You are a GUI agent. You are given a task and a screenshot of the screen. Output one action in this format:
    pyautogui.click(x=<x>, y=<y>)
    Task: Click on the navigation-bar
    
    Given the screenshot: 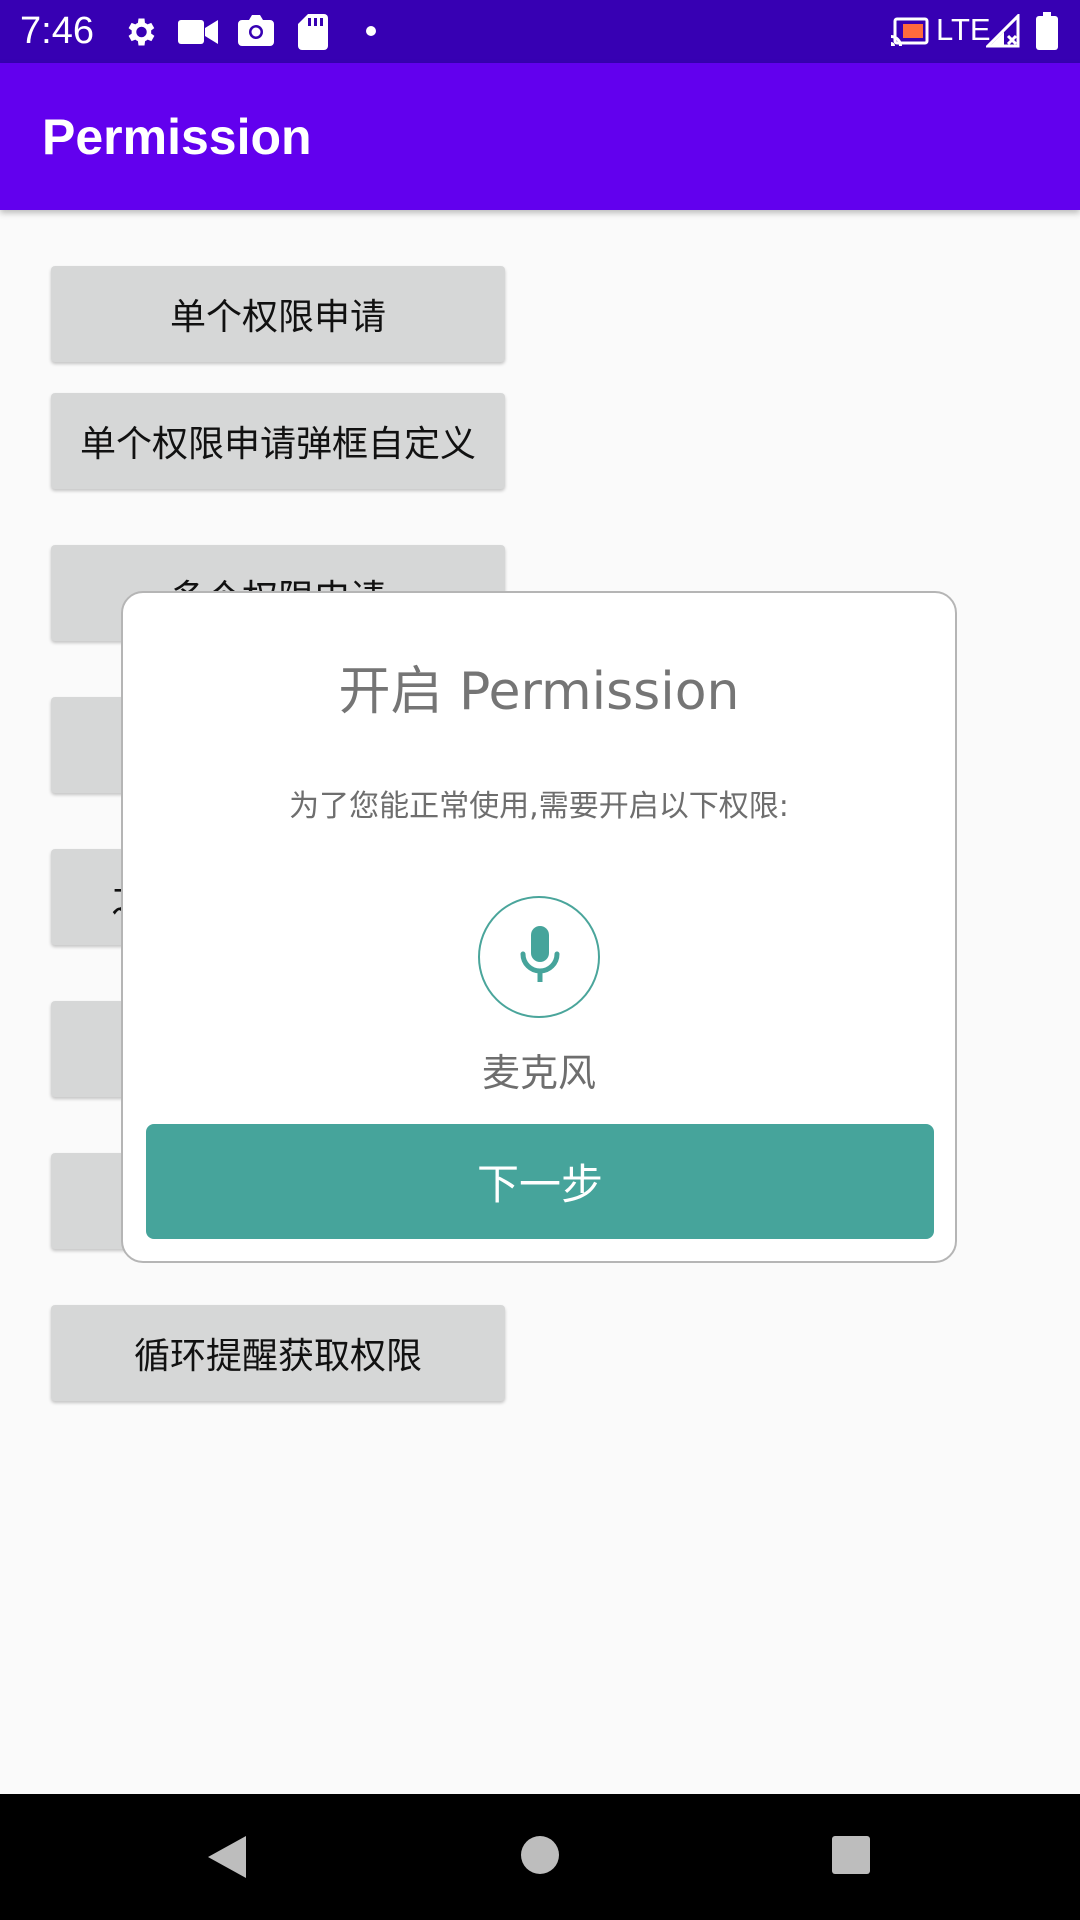 What is the action you would take?
    pyautogui.click(x=540, y=1857)
    